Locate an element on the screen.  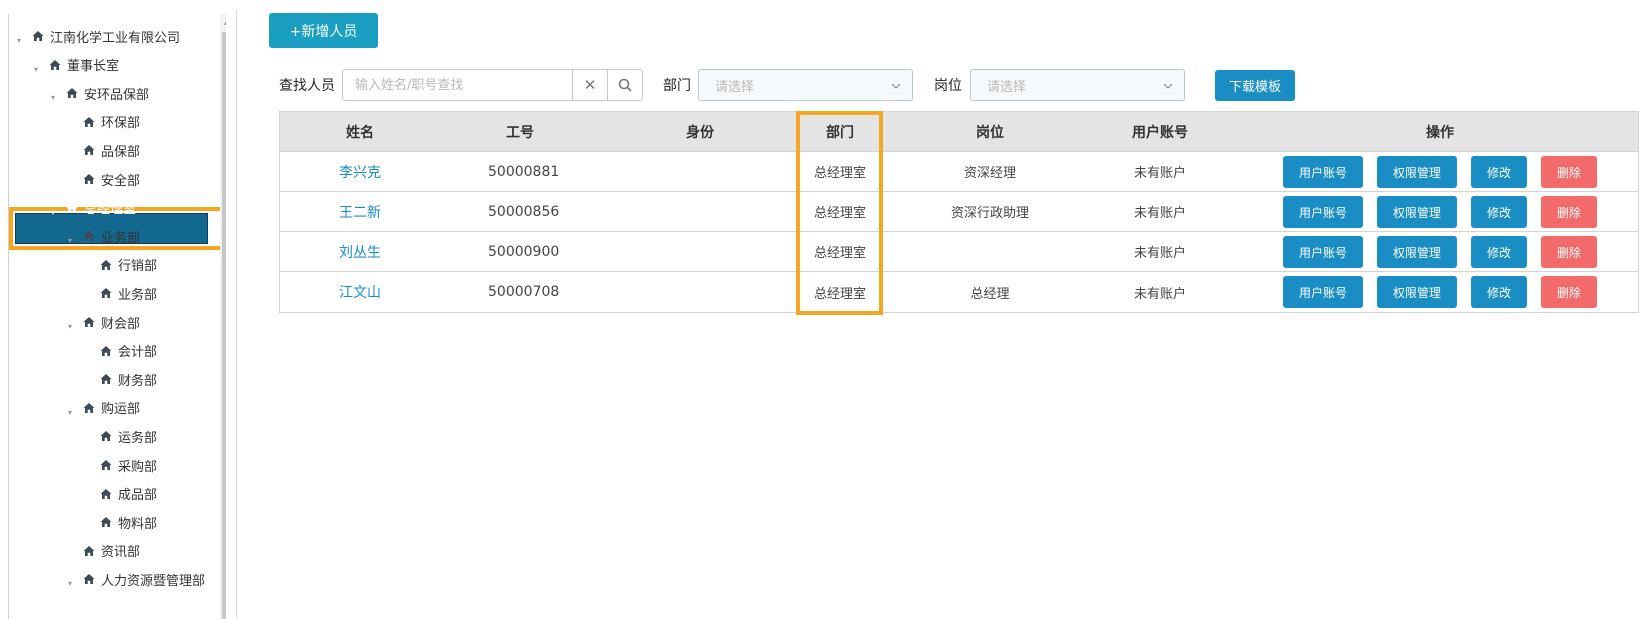
person-post: 总经理 is located at coordinates (990, 294).